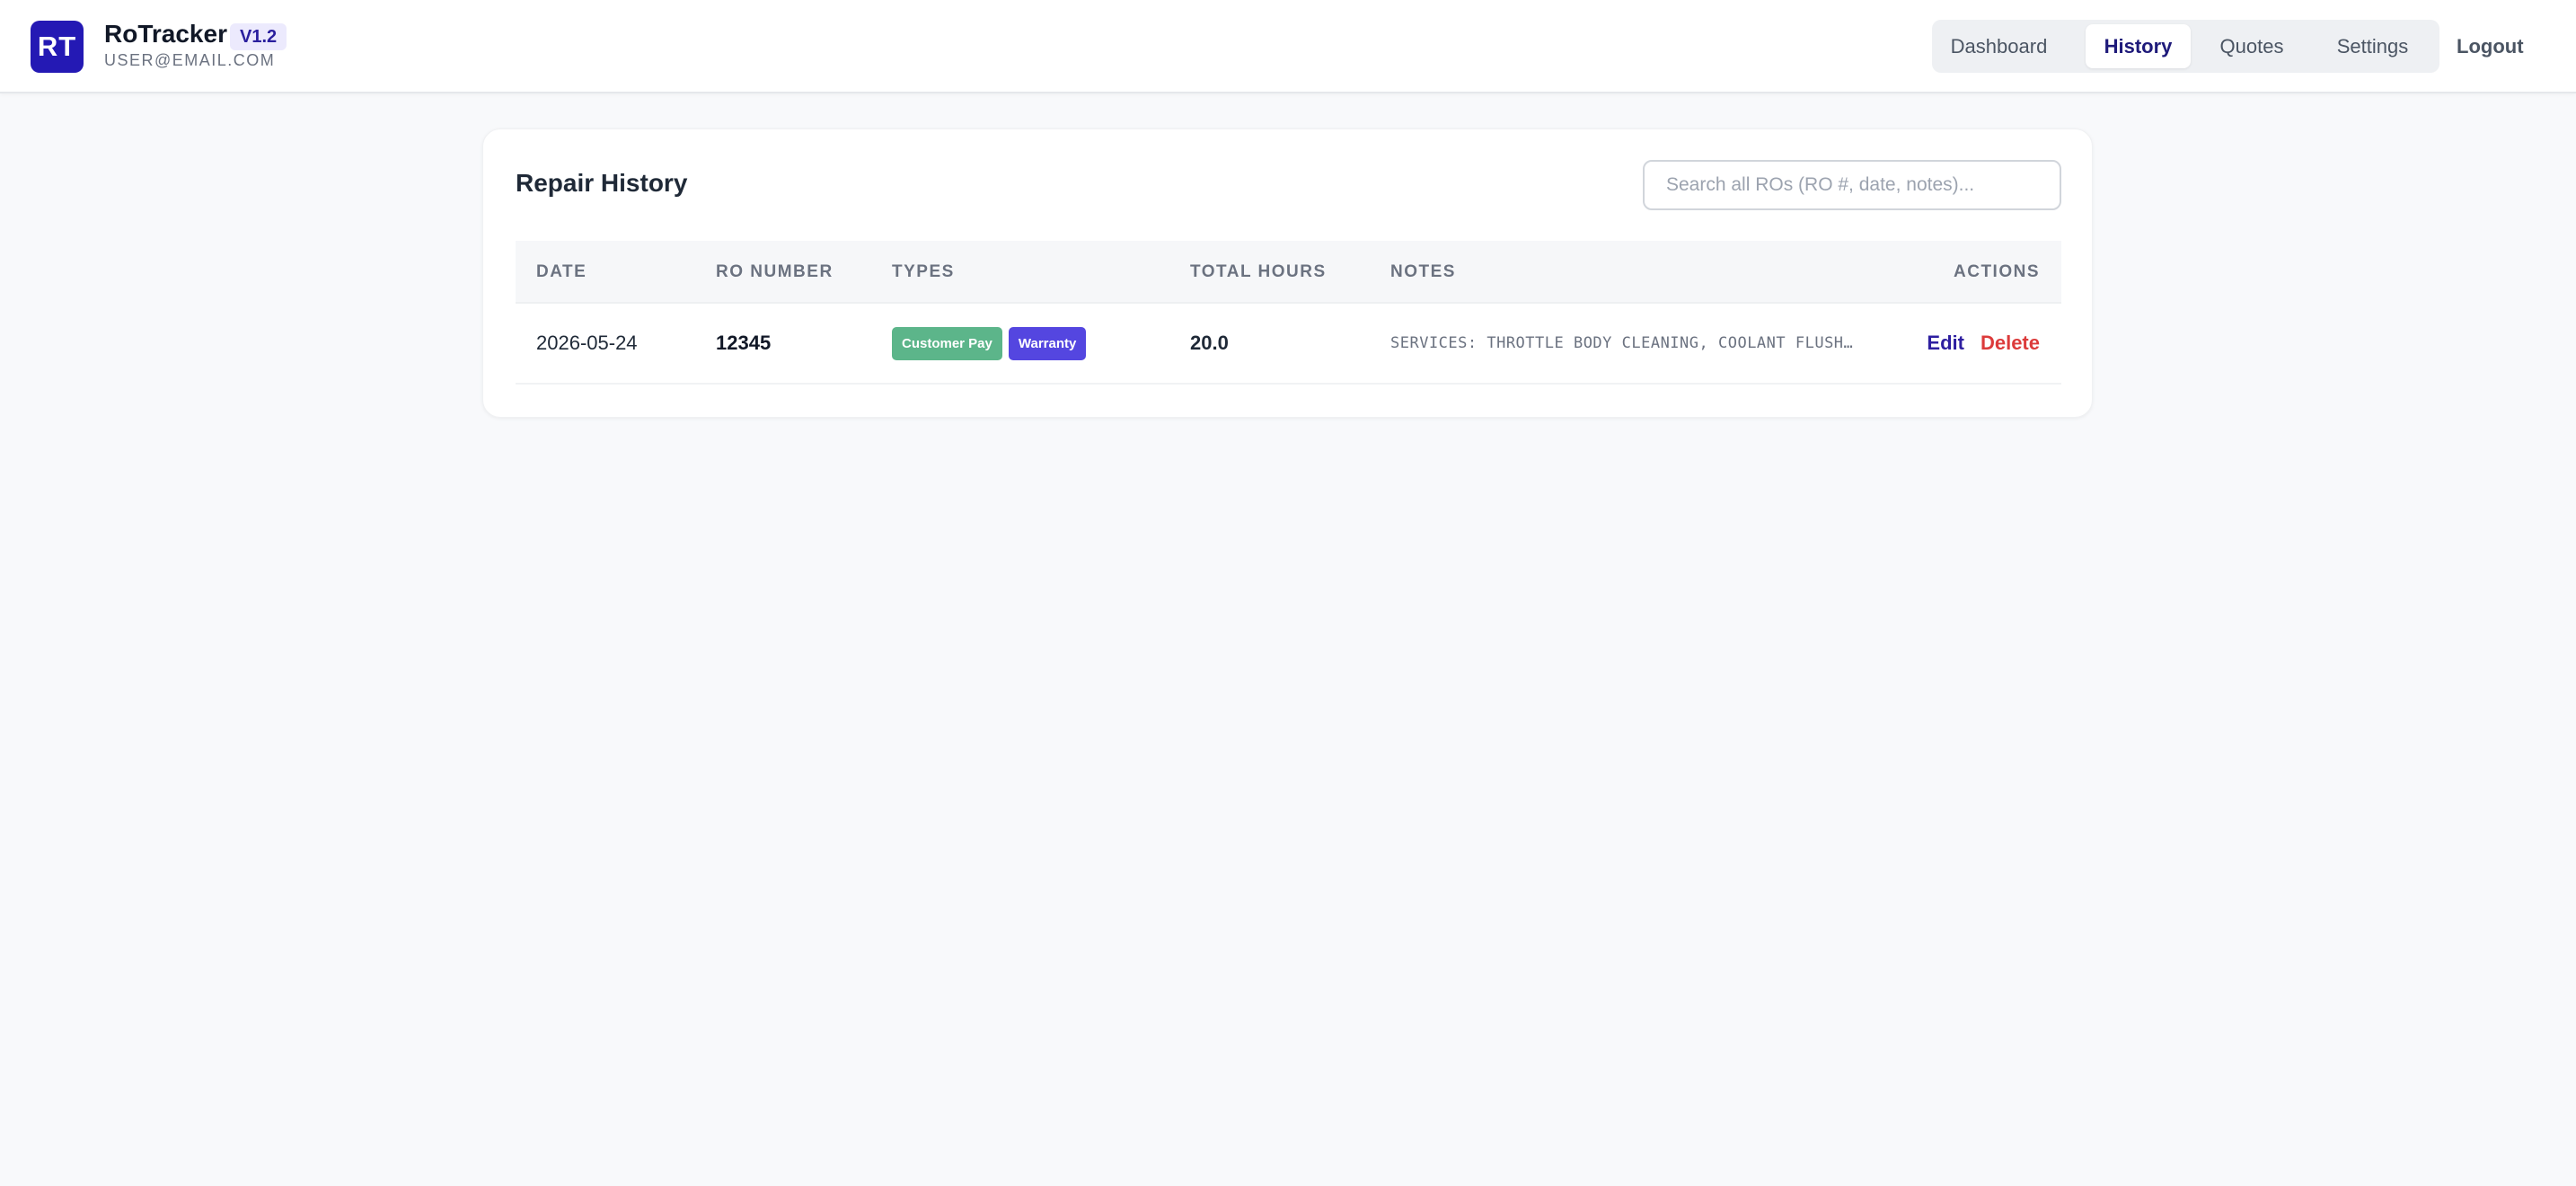  Describe the element at coordinates (1852, 185) in the screenshot. I see `search-input` at that location.